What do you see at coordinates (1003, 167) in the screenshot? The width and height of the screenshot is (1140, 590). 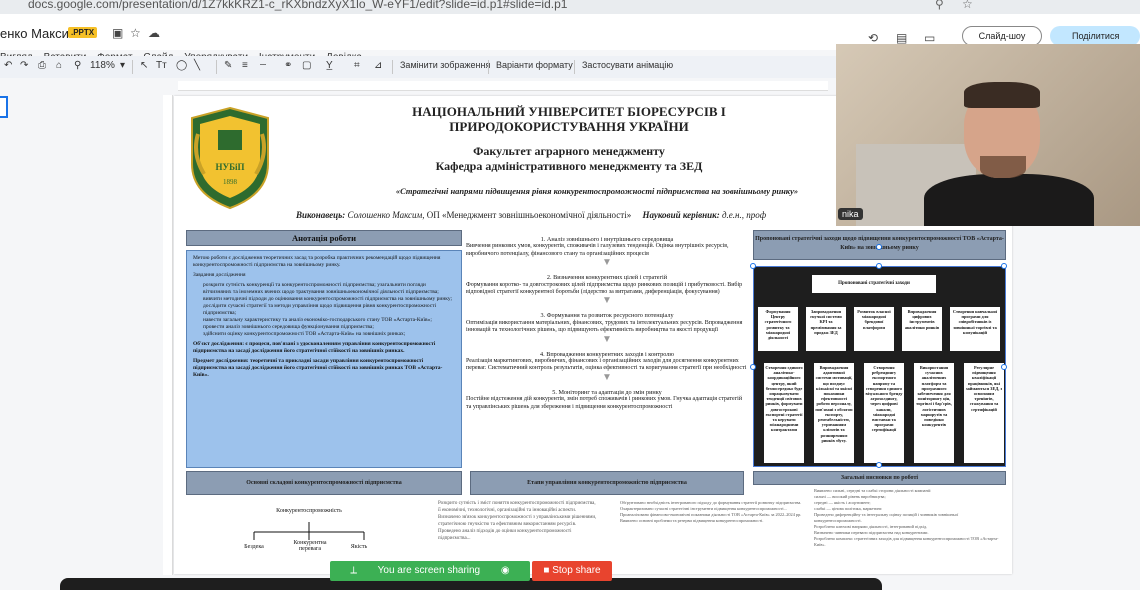 I see `participant-beard` at bounding box center [1003, 167].